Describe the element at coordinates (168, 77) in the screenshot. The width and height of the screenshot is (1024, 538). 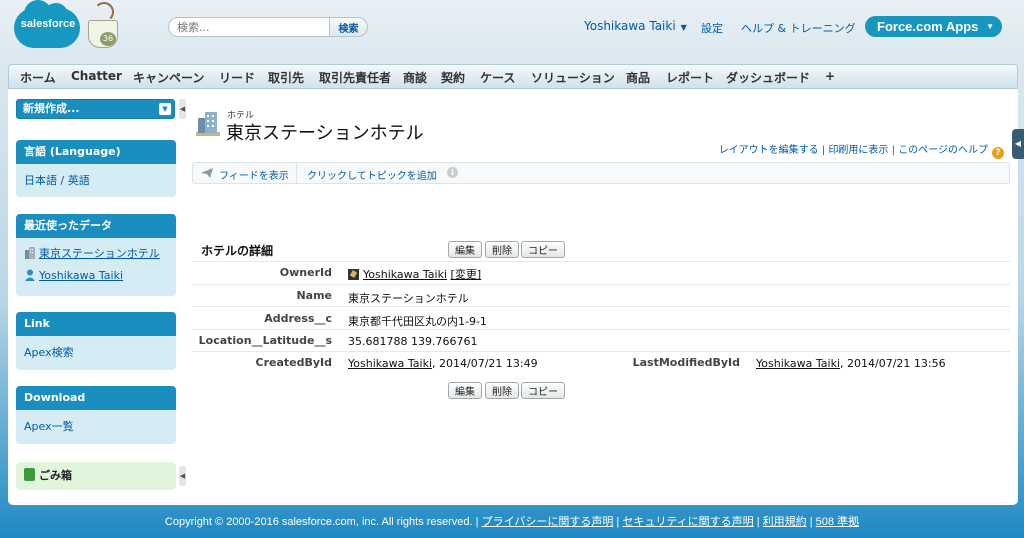
I see `tab-campaigns: キャンペーン` at that location.